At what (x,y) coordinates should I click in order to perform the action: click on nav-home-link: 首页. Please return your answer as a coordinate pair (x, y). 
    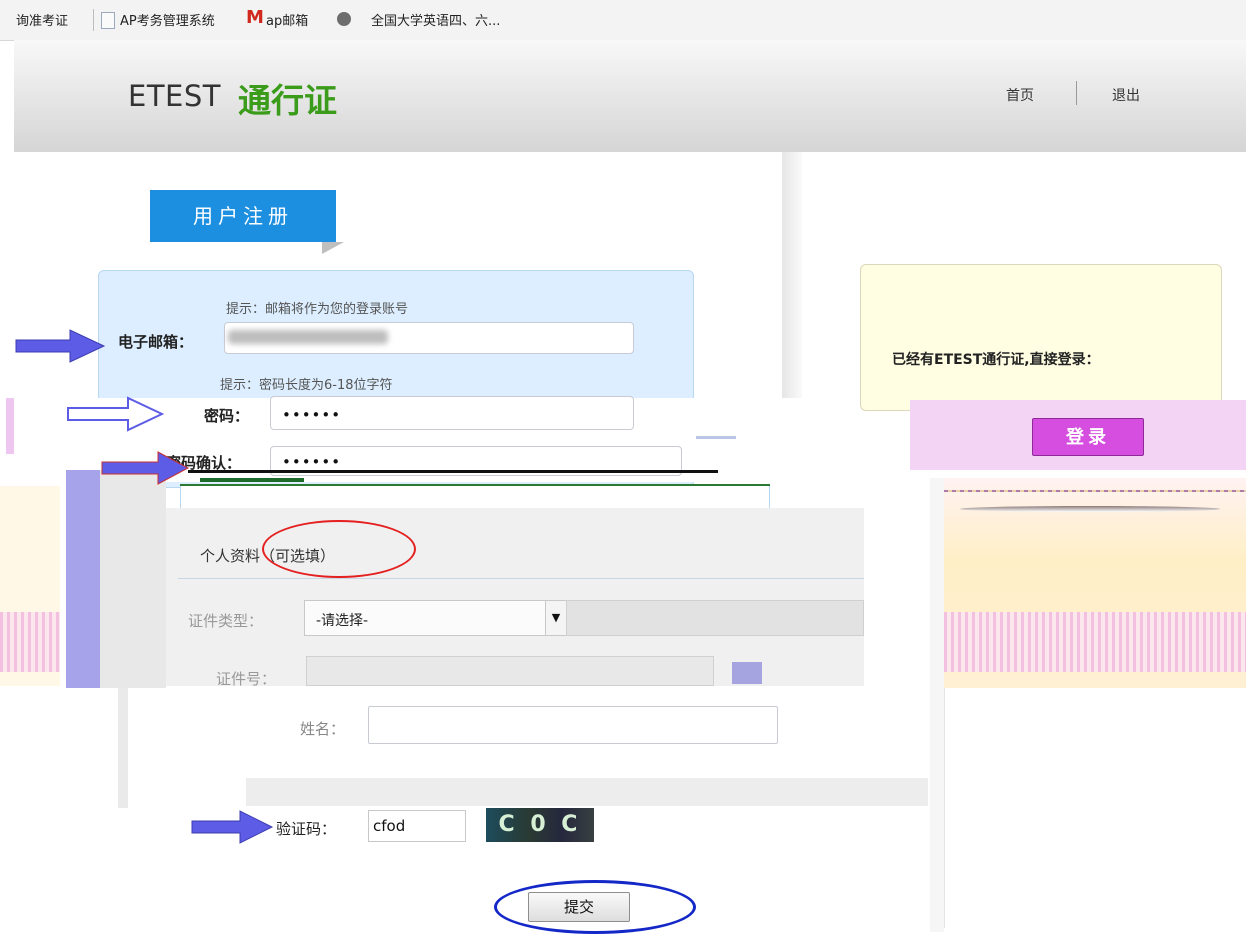
    Looking at the image, I should click on (1020, 95).